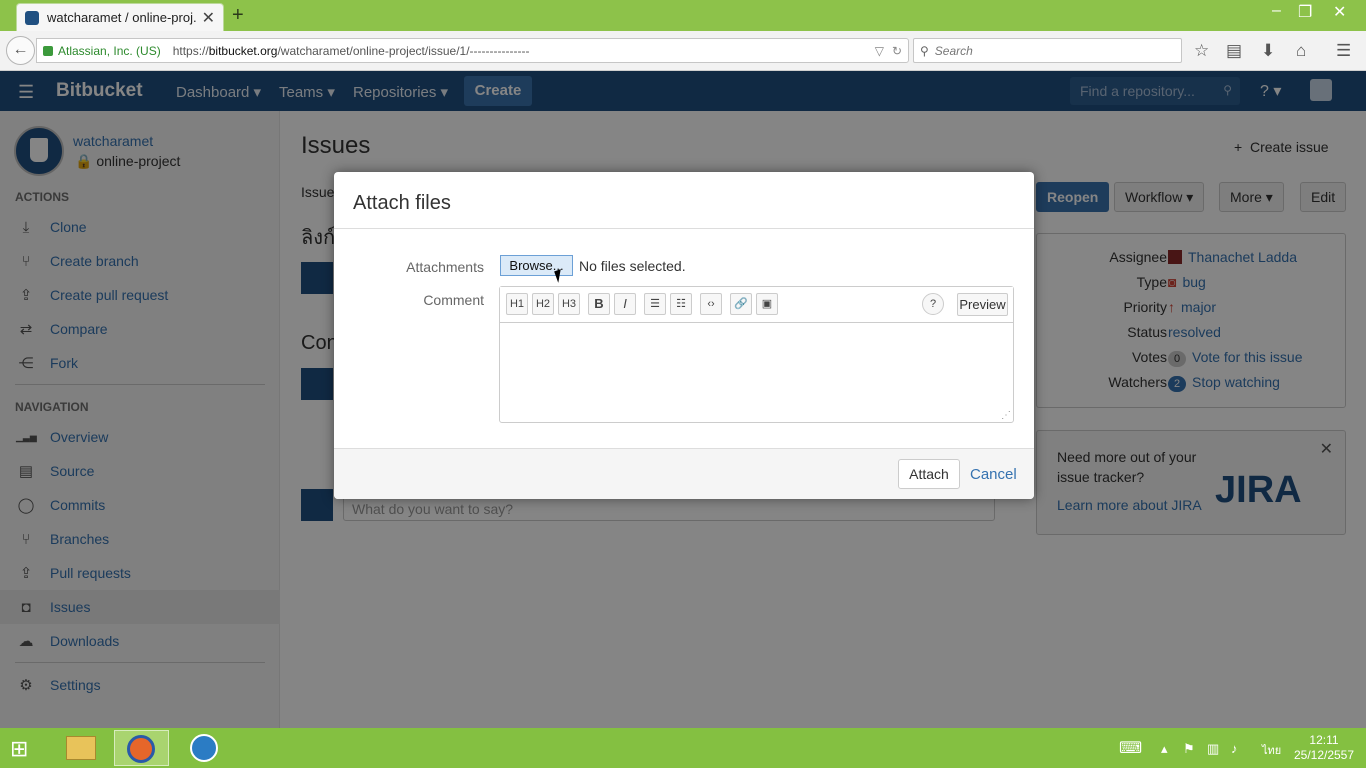  I want to click on editor-toolbar: H1 H2 H3 B I ☰ ☷ ‹› 🔗 ▣ ? Preview, so click(756, 305).